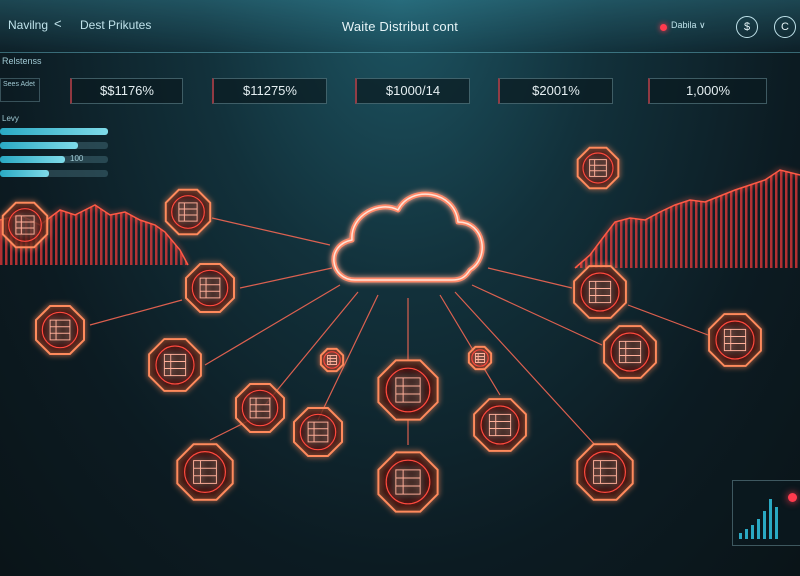 The width and height of the screenshot is (800, 576). I want to click on cloud-icon, so click(408, 237).